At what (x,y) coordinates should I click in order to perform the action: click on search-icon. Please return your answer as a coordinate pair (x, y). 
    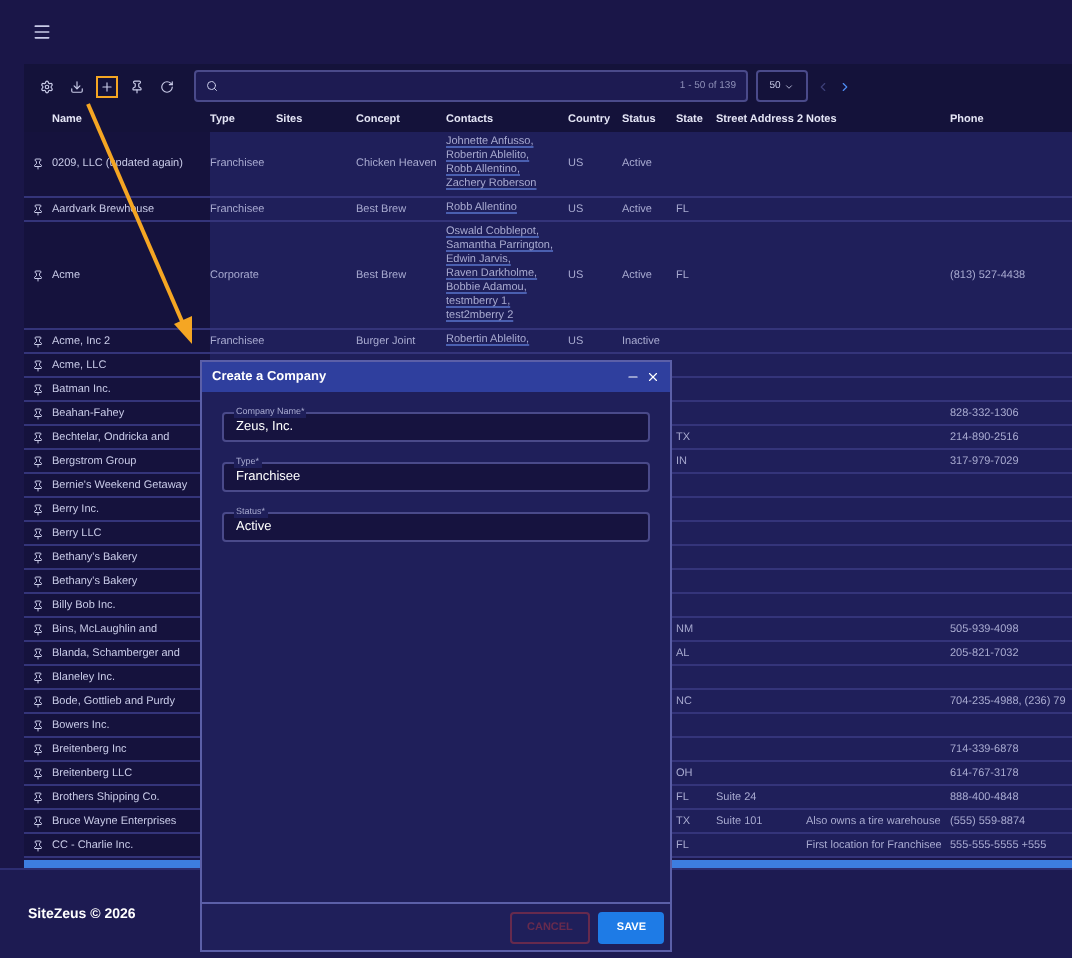
    Looking at the image, I should click on (212, 86).